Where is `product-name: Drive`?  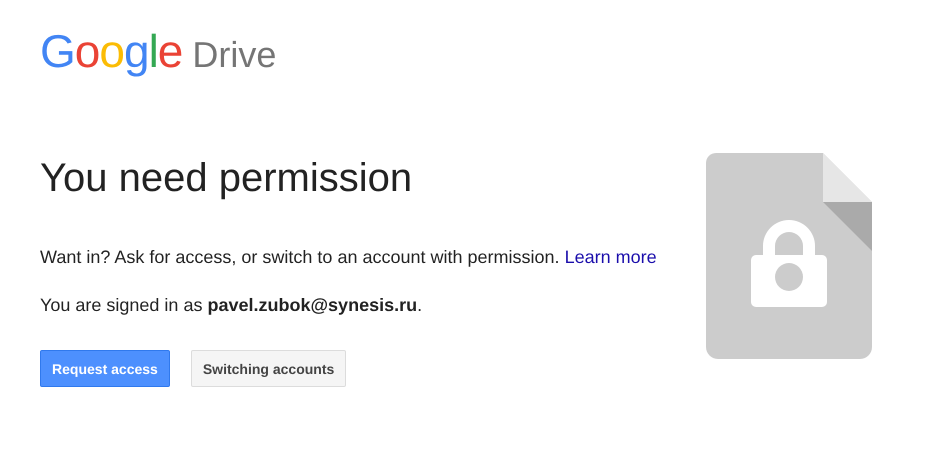
product-name: Drive is located at coordinates (234, 55).